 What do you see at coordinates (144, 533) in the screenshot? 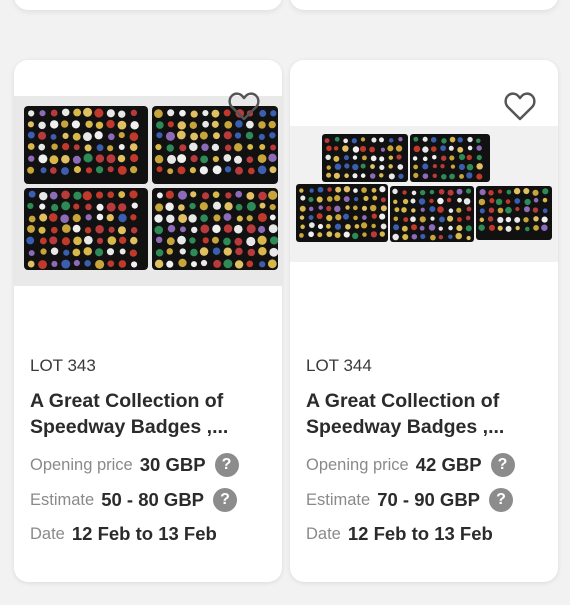
I see `date-value: 12 Feb to 13 Feb` at bounding box center [144, 533].